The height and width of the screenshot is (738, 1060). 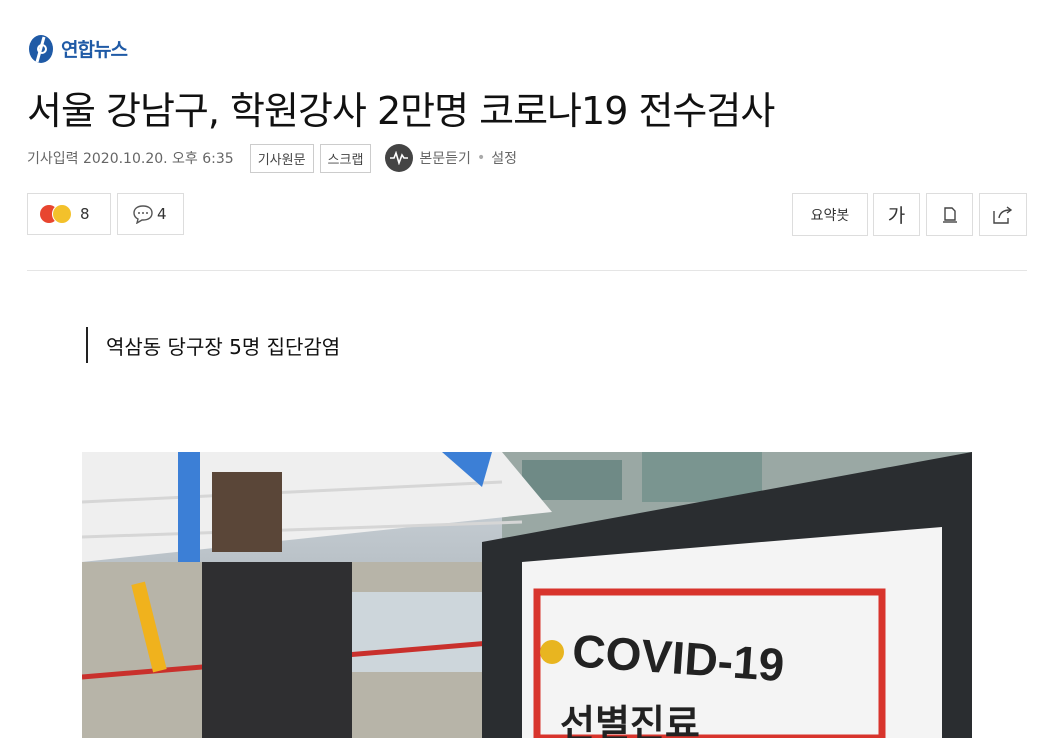 I want to click on scrap-button: 스크랩, so click(x=345, y=158).